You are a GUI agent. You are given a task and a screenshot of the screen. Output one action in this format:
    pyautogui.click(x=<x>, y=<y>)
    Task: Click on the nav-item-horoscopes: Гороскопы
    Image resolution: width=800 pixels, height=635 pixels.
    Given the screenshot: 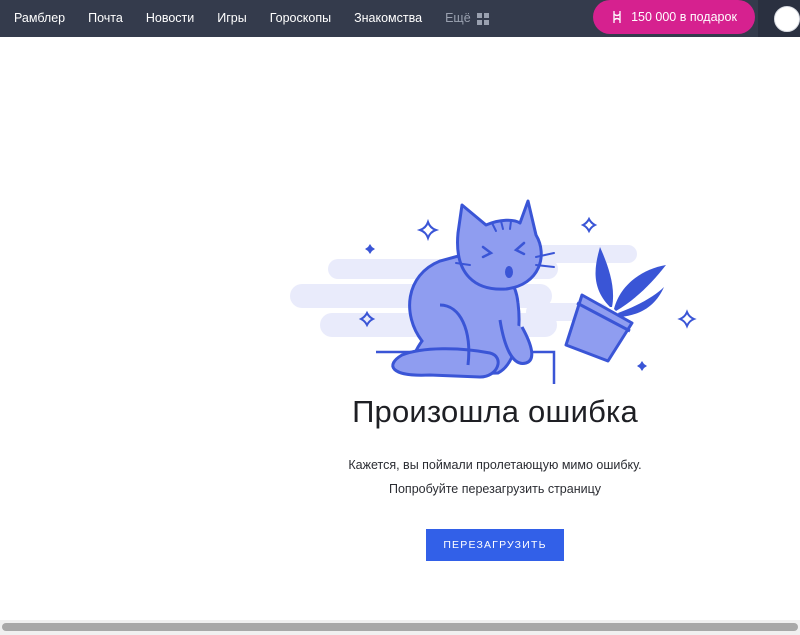 What is the action you would take?
    pyautogui.click(x=300, y=18)
    